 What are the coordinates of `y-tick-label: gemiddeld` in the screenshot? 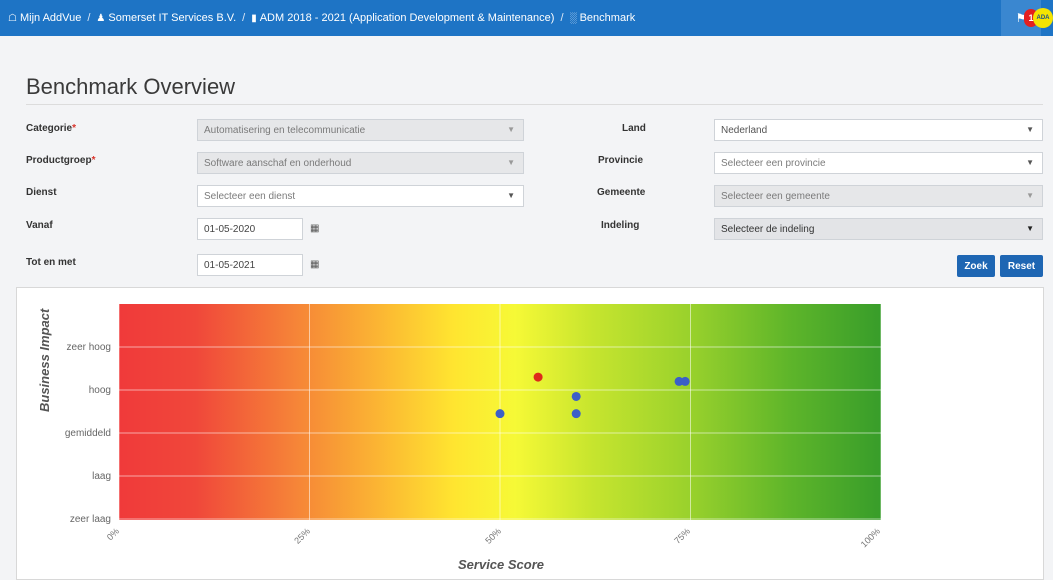 It's located at (87, 433).